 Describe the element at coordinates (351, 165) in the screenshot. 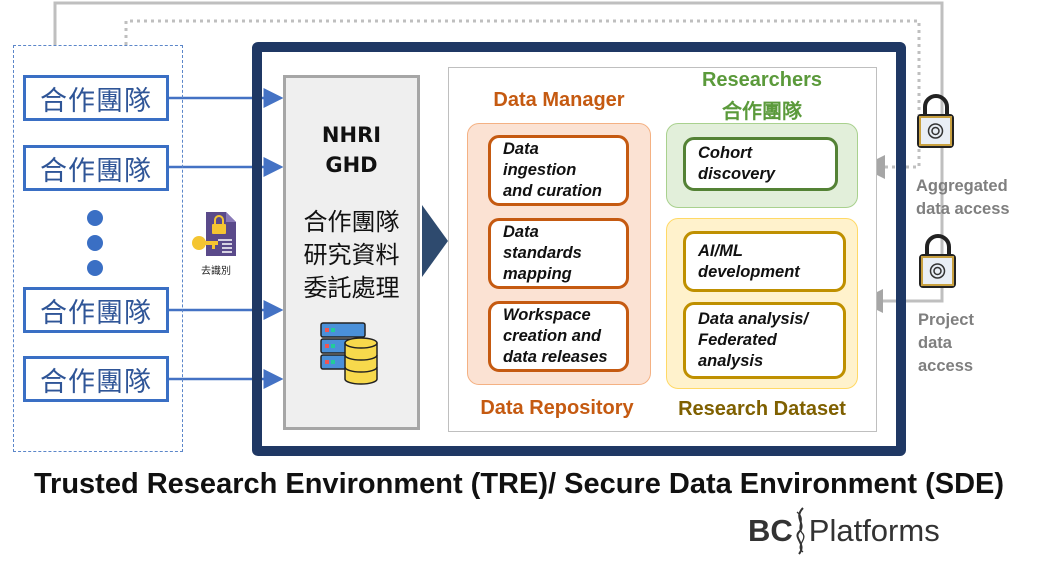

I see `ghd-label: GHD` at that location.